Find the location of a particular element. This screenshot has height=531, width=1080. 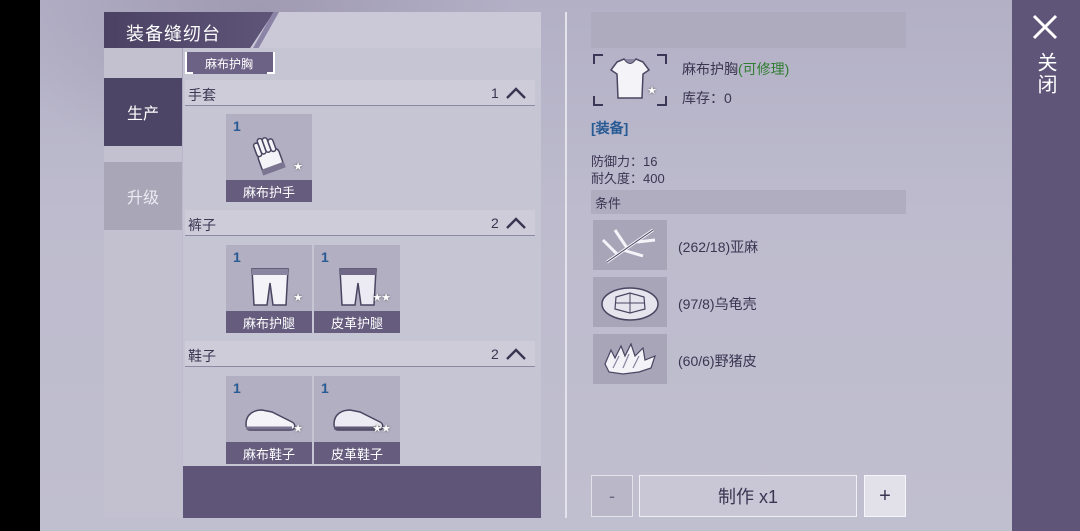

category-name: 鞋子 is located at coordinates (202, 356).